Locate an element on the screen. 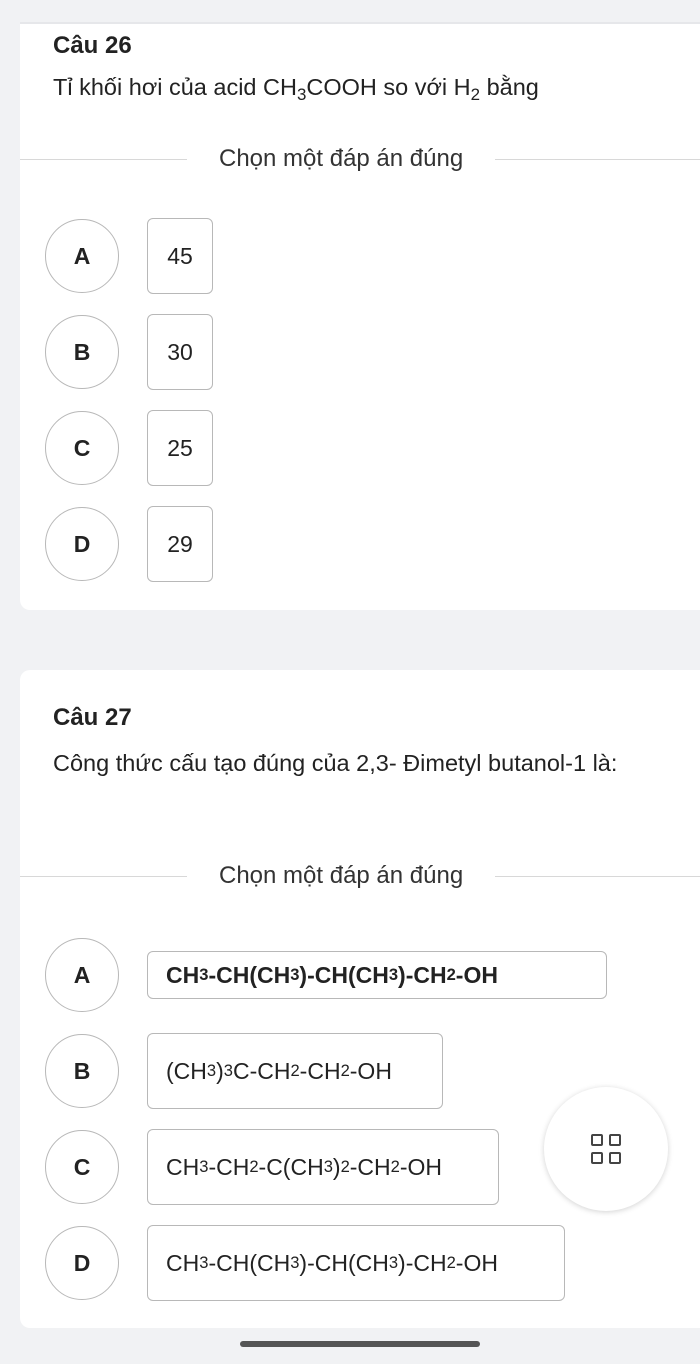  option-answer: 25 is located at coordinates (180, 448).